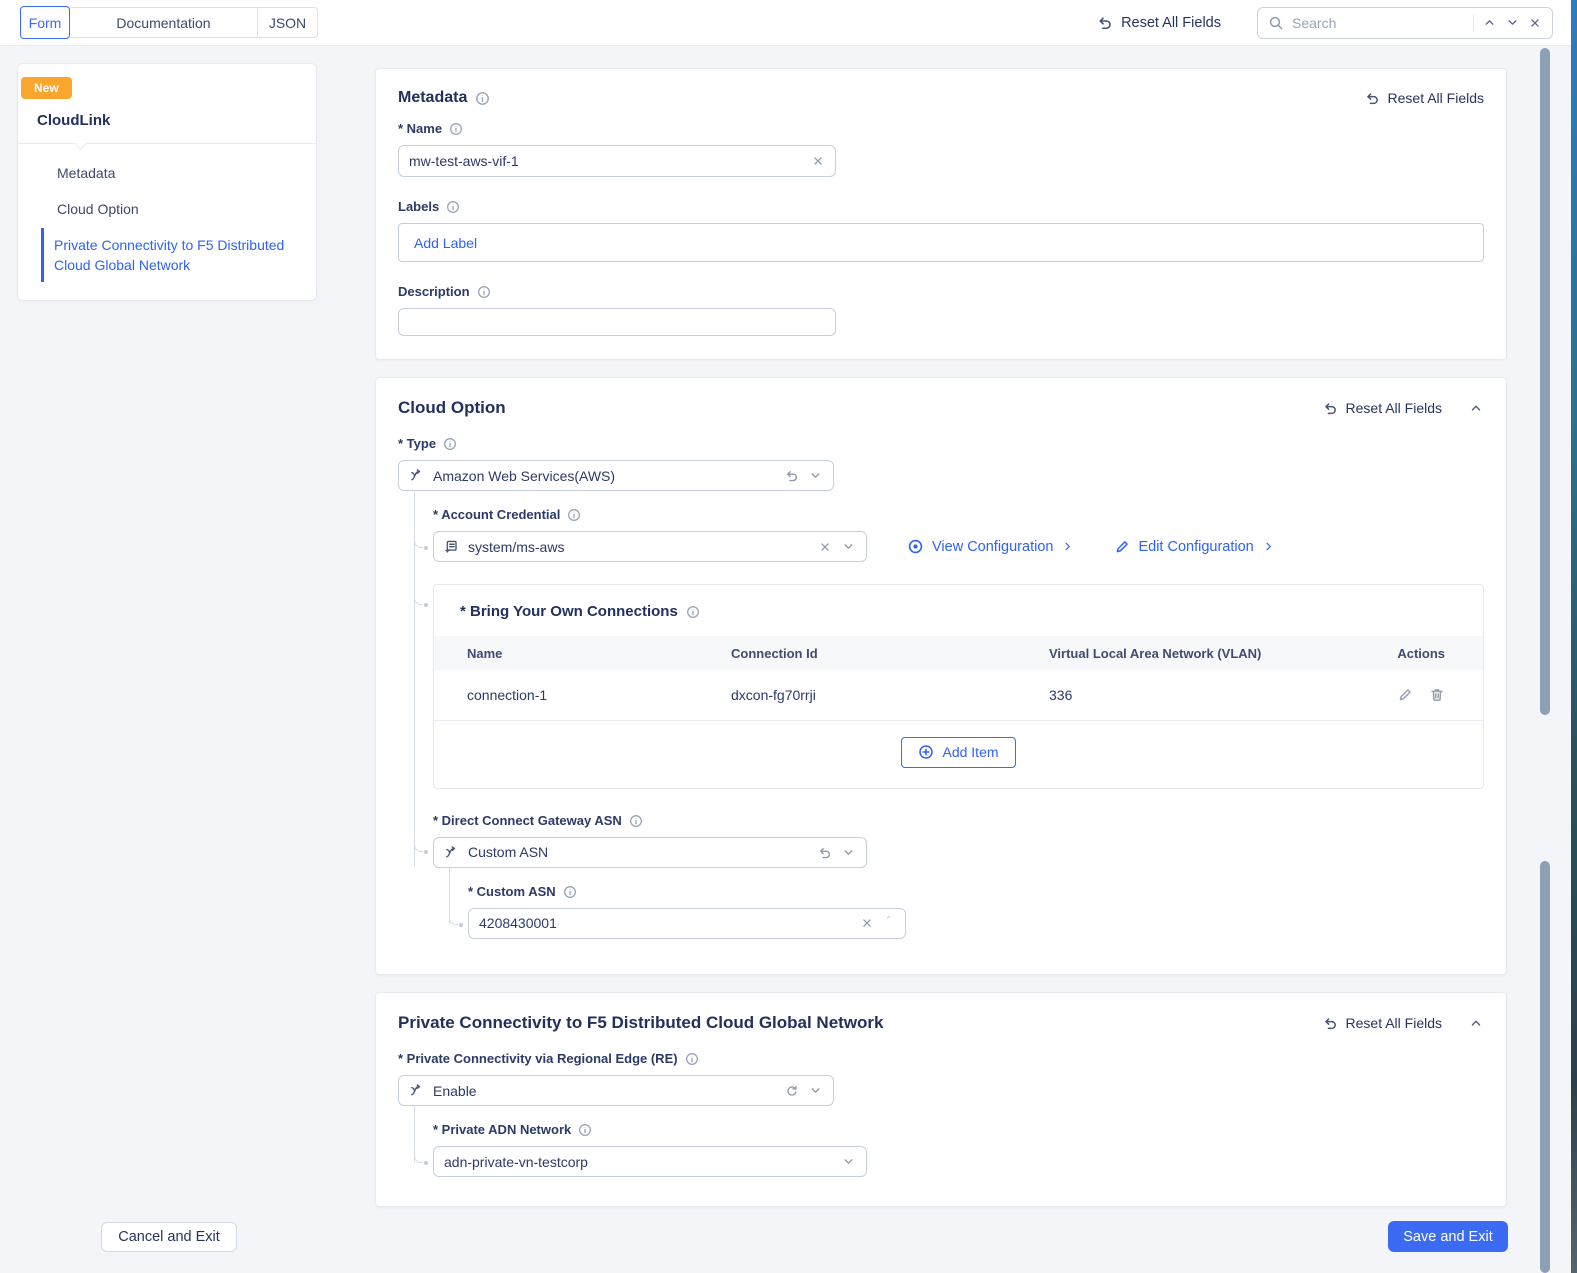  What do you see at coordinates (818, 161) in the screenshot?
I see `name-clear-icon` at bounding box center [818, 161].